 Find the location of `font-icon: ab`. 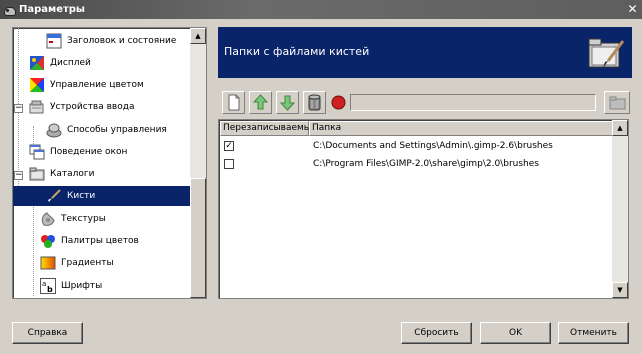

font-icon: ab is located at coordinates (48, 286).